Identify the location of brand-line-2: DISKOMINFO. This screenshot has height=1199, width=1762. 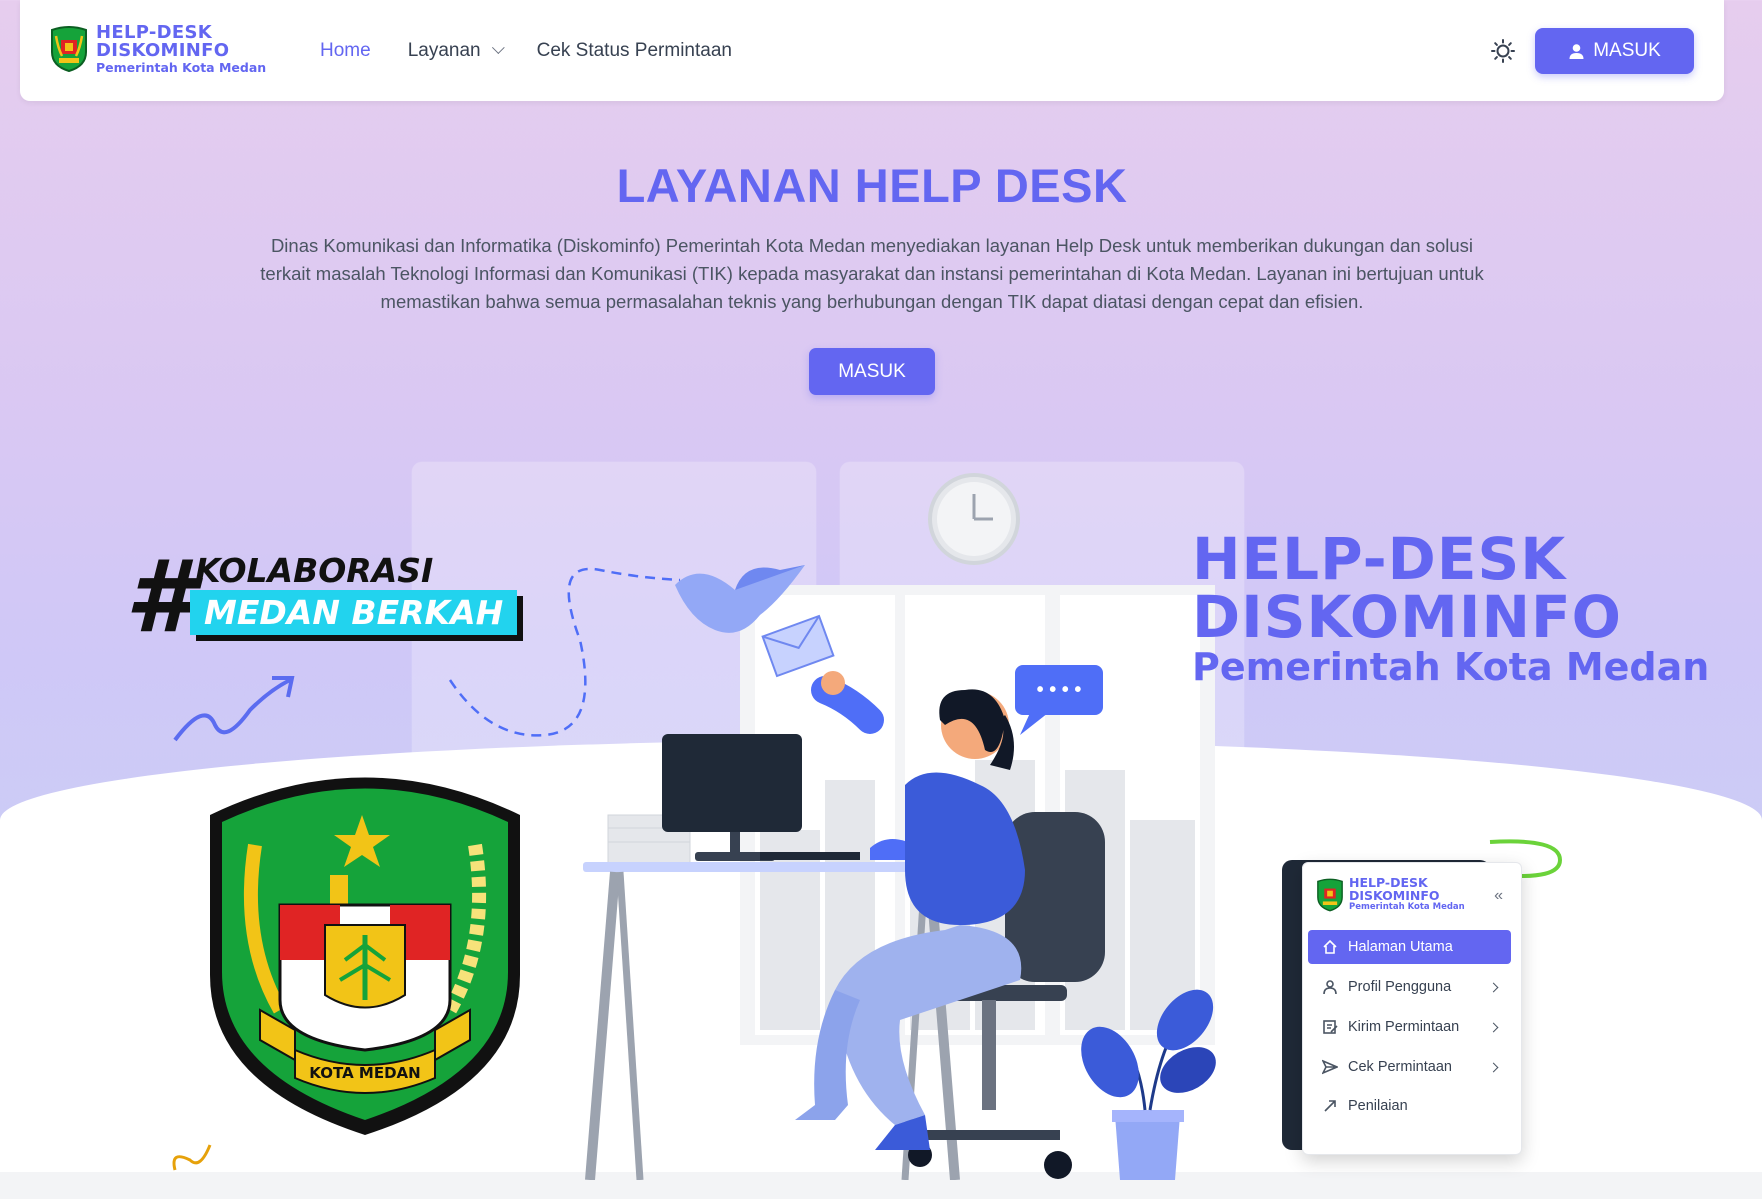
(163, 50).